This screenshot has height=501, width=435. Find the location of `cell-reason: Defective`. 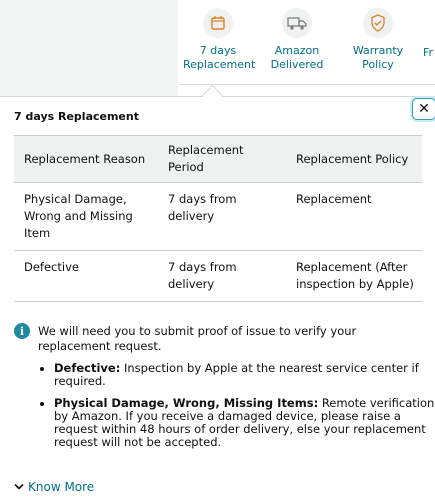

cell-reason: Defective is located at coordinates (86, 276).